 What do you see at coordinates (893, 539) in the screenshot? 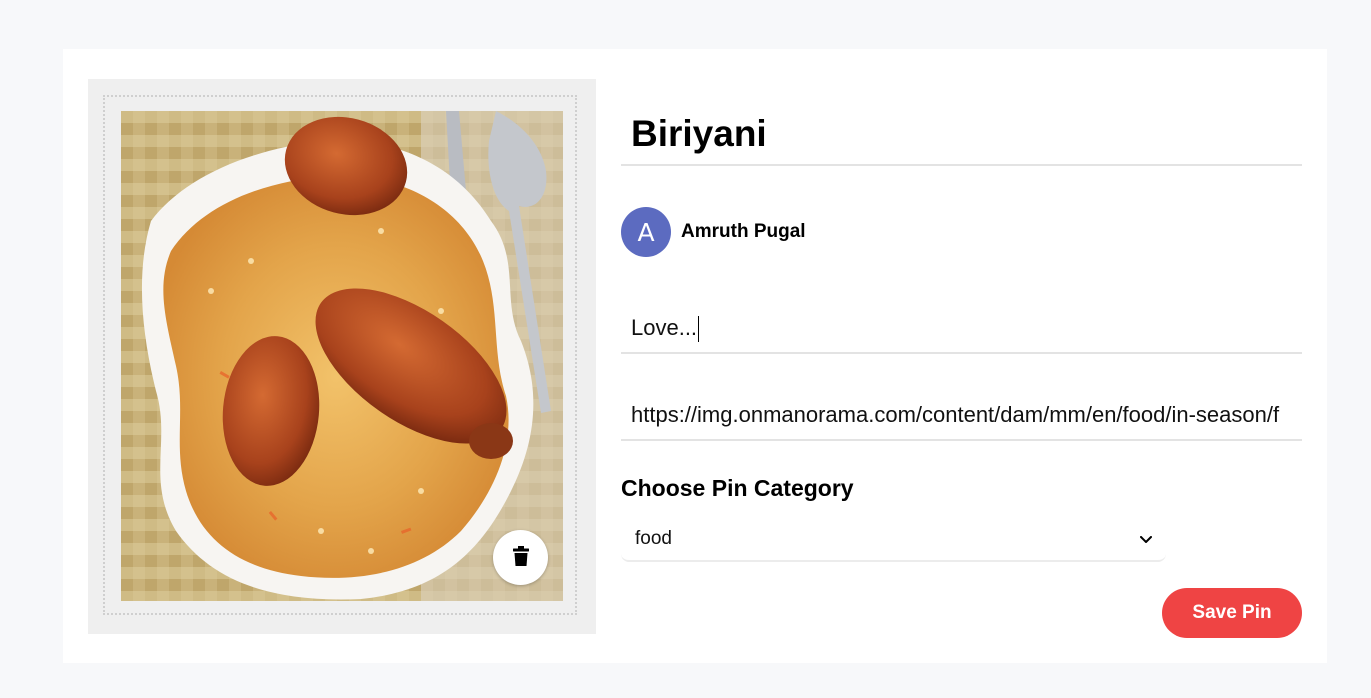
I see `category-select: food` at bounding box center [893, 539].